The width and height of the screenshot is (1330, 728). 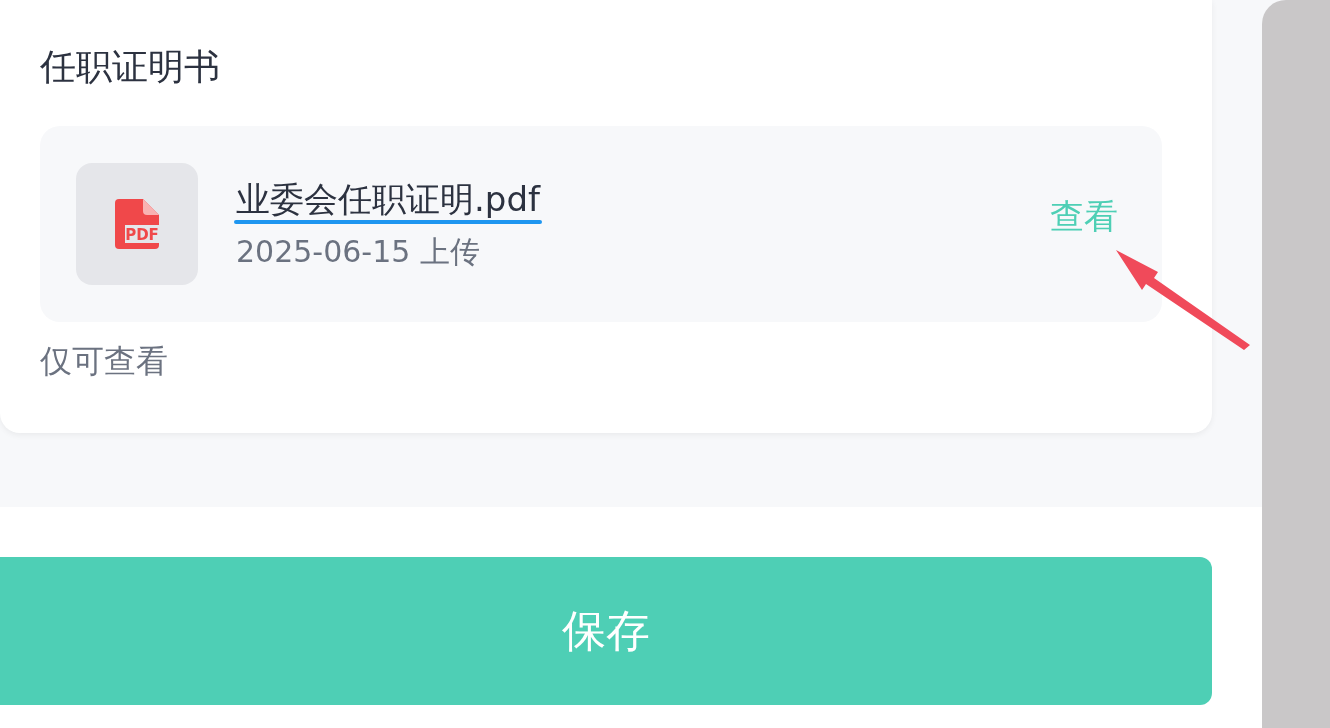 What do you see at coordinates (358, 251) in the screenshot?
I see `upload-date: 2025-06-15 上传` at bounding box center [358, 251].